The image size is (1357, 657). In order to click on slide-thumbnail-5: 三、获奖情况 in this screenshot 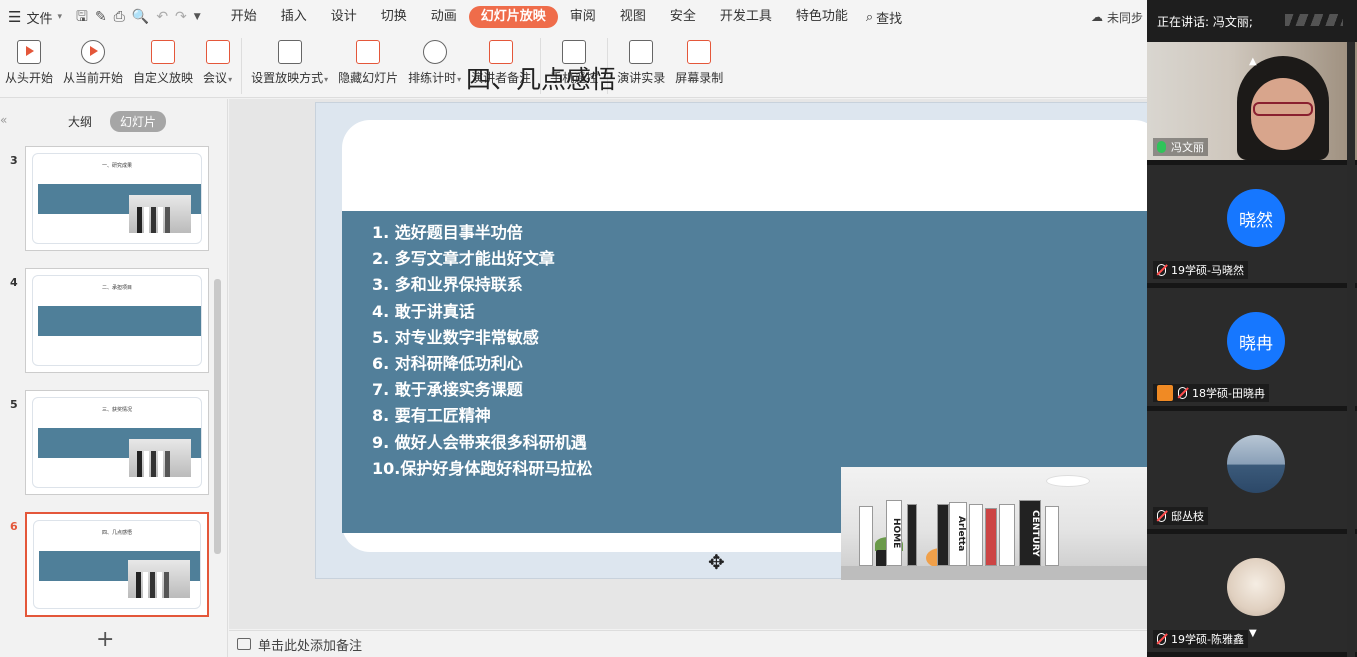, I will do `click(117, 442)`.